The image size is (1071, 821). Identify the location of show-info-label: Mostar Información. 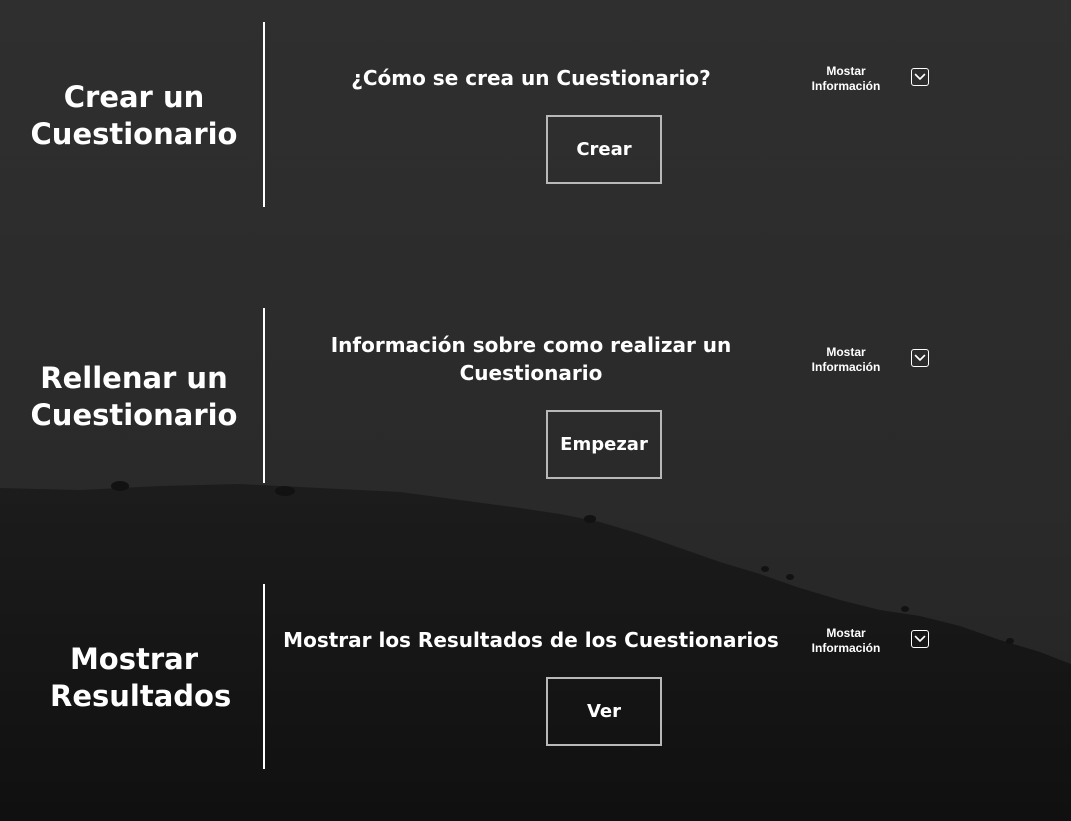
(846, 641).